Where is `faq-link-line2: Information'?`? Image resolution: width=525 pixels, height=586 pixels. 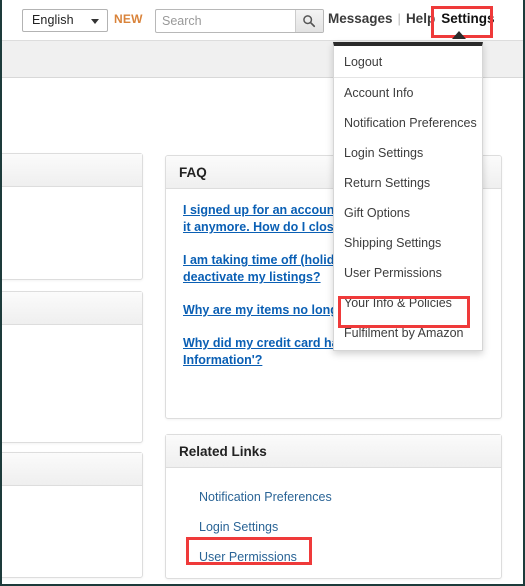 faq-link-line2: Information'? is located at coordinates (223, 360).